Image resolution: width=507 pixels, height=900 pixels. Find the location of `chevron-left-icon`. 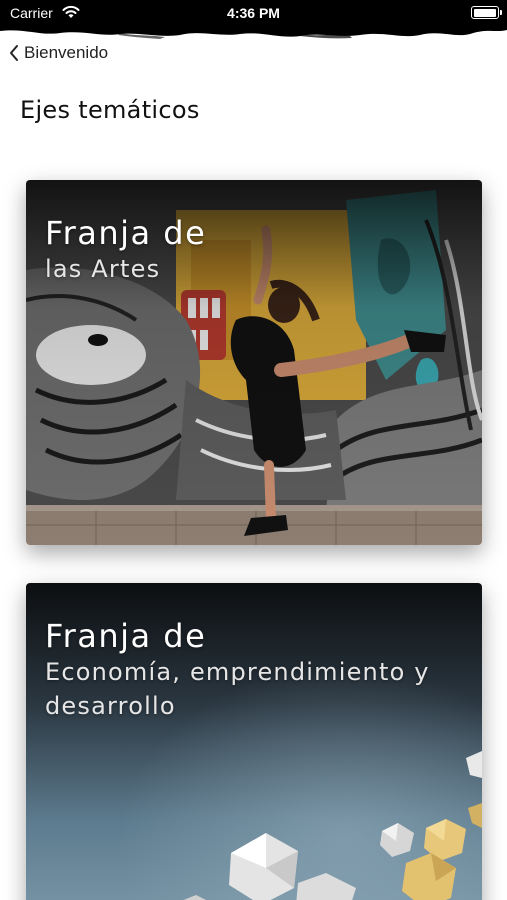

chevron-left-icon is located at coordinates (14, 53).